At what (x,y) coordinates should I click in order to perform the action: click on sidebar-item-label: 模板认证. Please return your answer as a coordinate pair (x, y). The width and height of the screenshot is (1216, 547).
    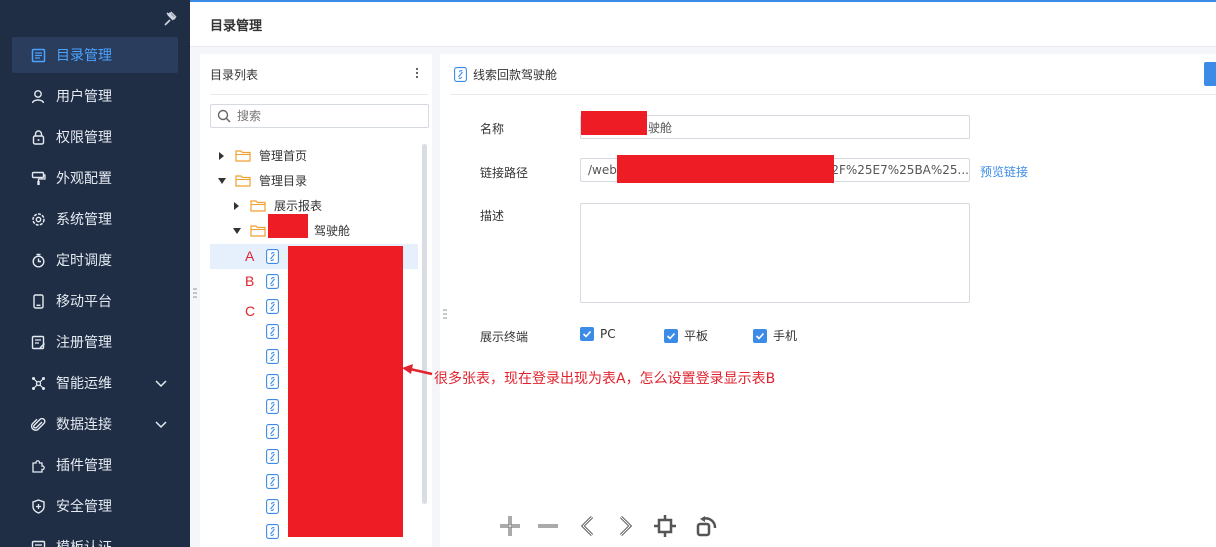
    Looking at the image, I should click on (117, 542).